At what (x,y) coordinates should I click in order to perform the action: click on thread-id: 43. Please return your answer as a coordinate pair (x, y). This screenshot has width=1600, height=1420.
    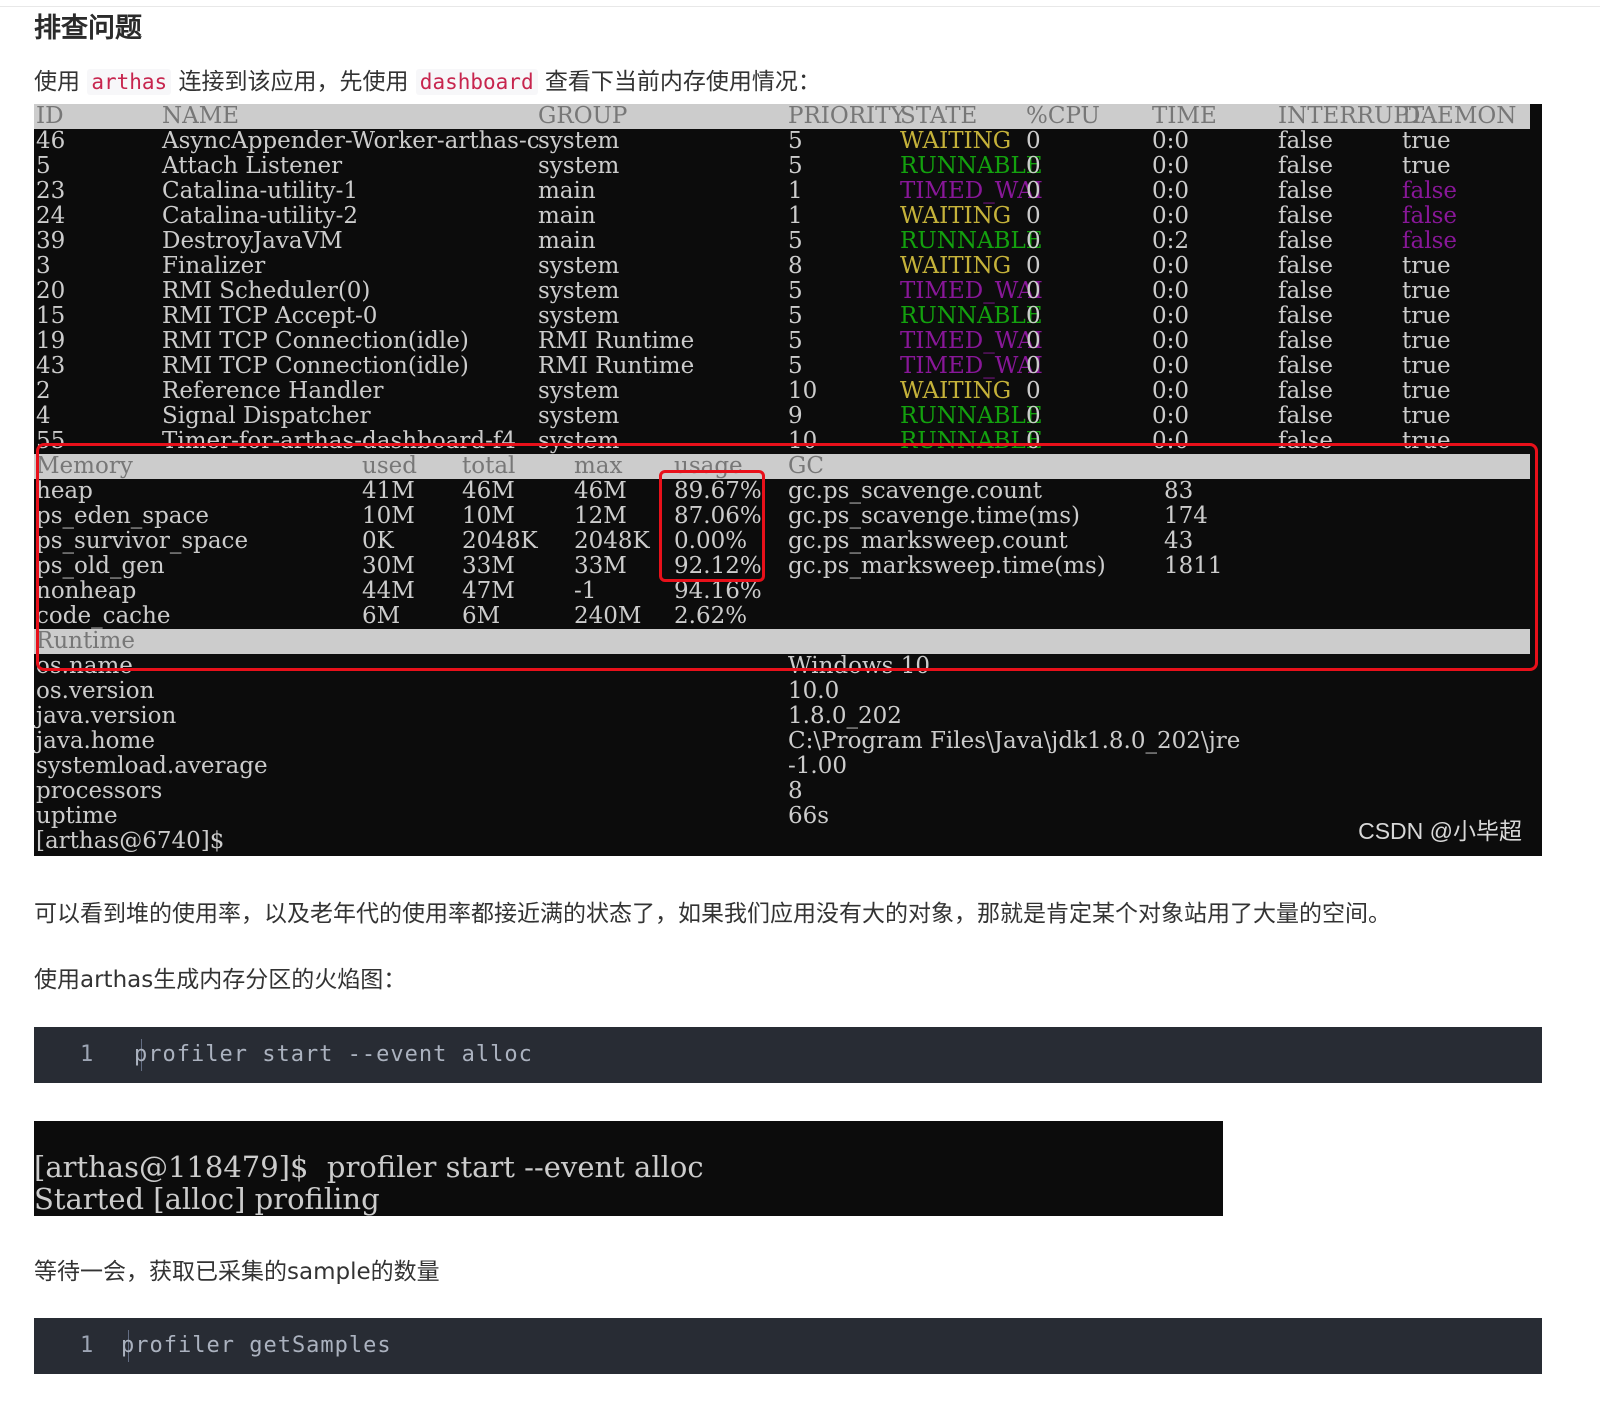
    Looking at the image, I should click on (51, 366).